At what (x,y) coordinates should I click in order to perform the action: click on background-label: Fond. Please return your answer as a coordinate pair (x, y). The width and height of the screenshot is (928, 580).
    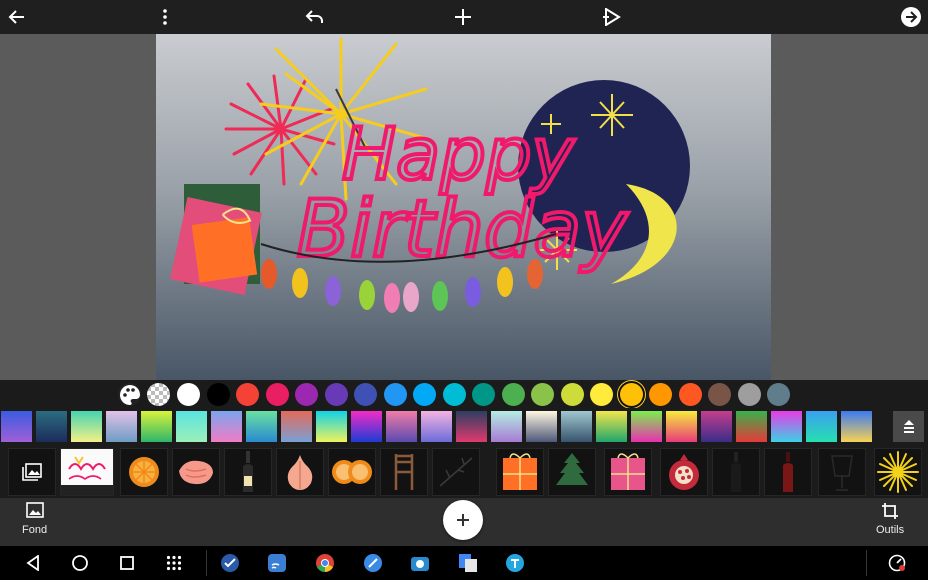
    Looking at the image, I should click on (35, 530).